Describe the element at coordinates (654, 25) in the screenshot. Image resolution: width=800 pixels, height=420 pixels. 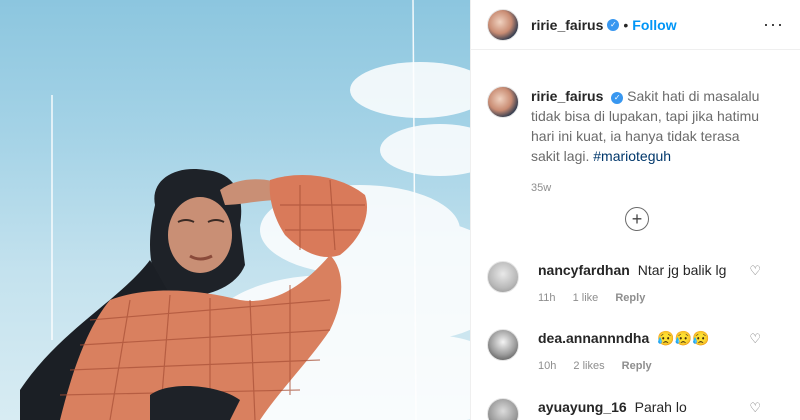
I see `follow-button: Follow` at that location.